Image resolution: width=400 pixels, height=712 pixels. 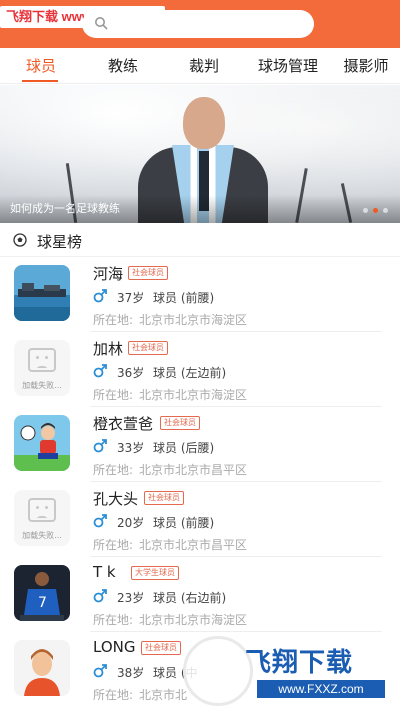 I want to click on carousel-dots, so click(x=375, y=210).